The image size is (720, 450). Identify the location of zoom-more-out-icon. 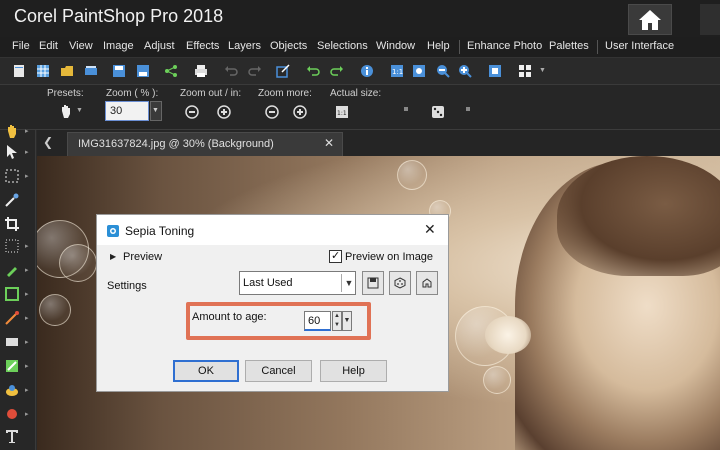
(272, 112).